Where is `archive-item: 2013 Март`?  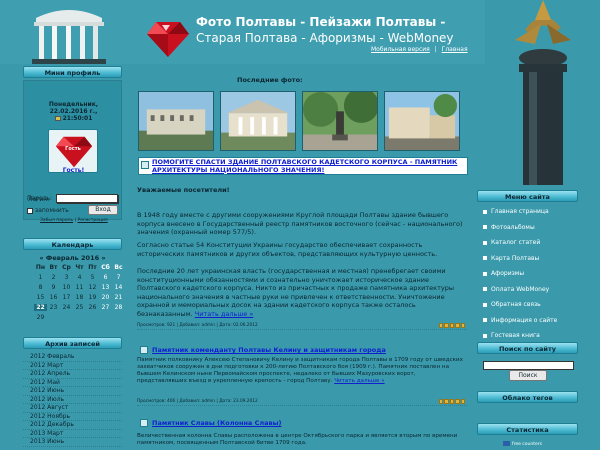 archive-item: 2013 Март is located at coordinates (72, 434).